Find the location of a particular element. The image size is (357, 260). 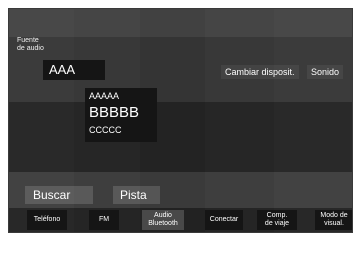

track-info-panel: AAAAA BBBBB CCCCC is located at coordinates (121, 115).